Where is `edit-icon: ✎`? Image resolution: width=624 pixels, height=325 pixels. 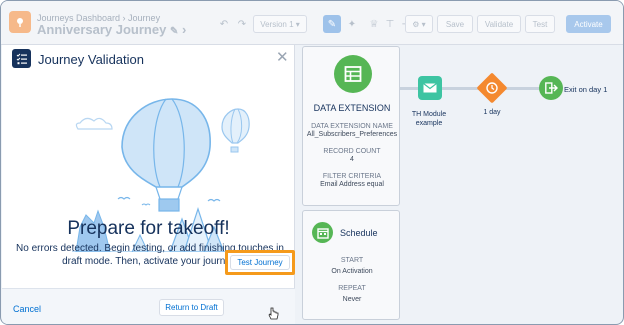 edit-icon: ✎ is located at coordinates (174, 31).